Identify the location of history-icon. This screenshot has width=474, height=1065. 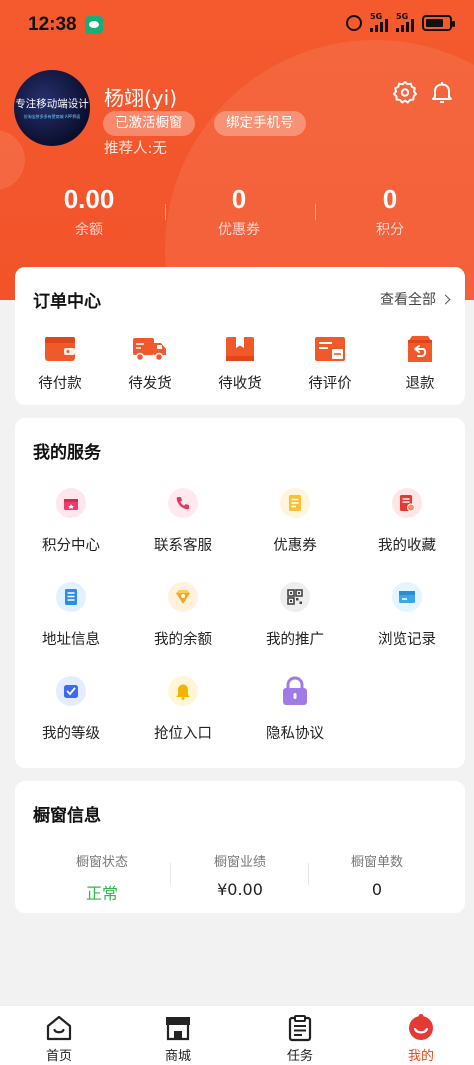
(407, 597).